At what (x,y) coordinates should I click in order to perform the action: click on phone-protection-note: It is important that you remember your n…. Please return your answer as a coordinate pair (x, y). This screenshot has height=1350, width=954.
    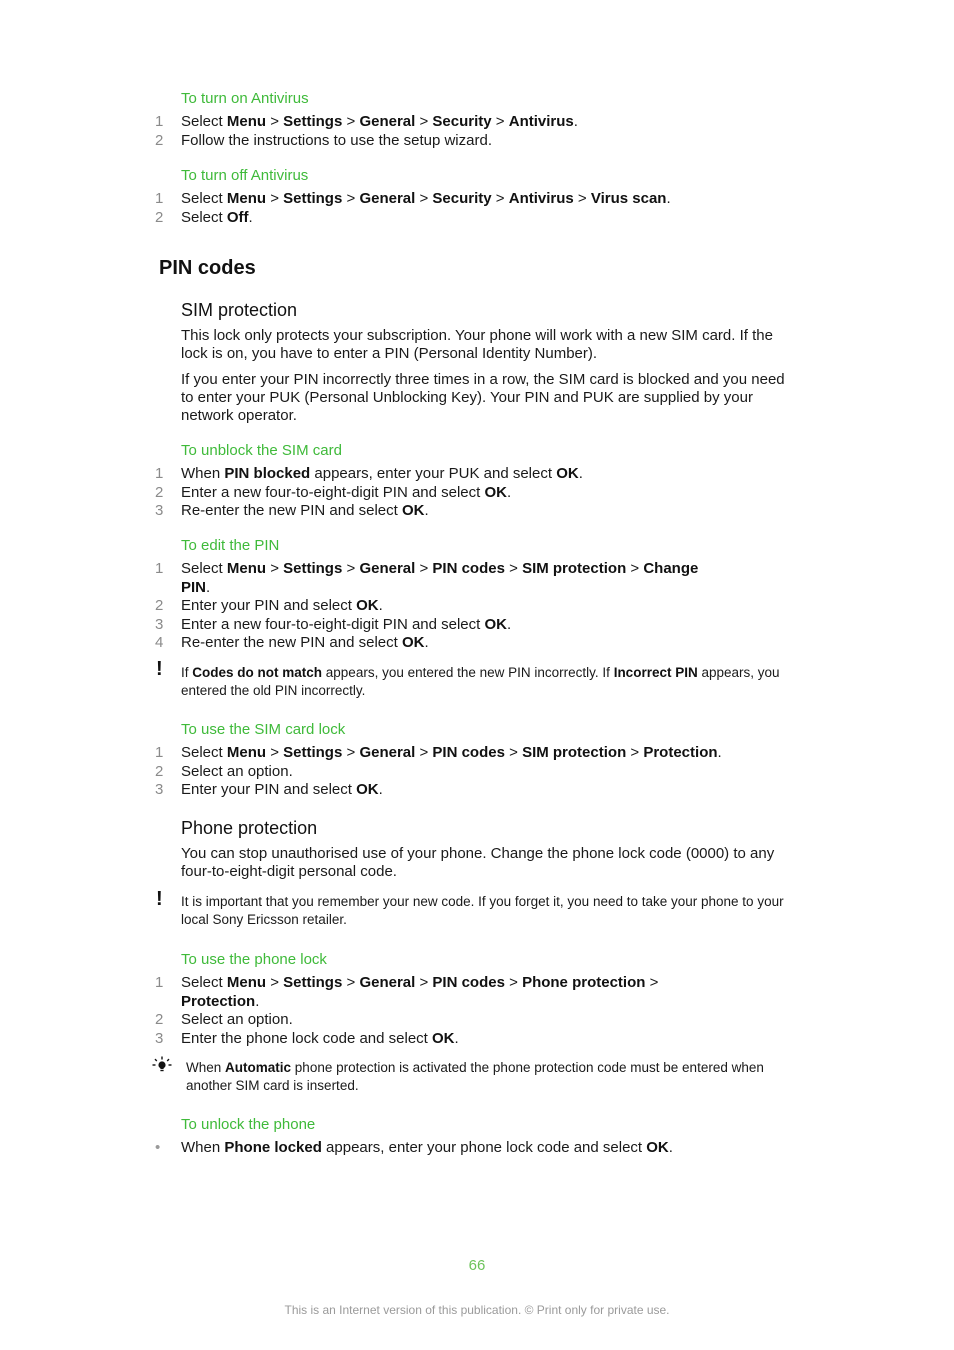
    Looking at the image, I should click on (482, 910).